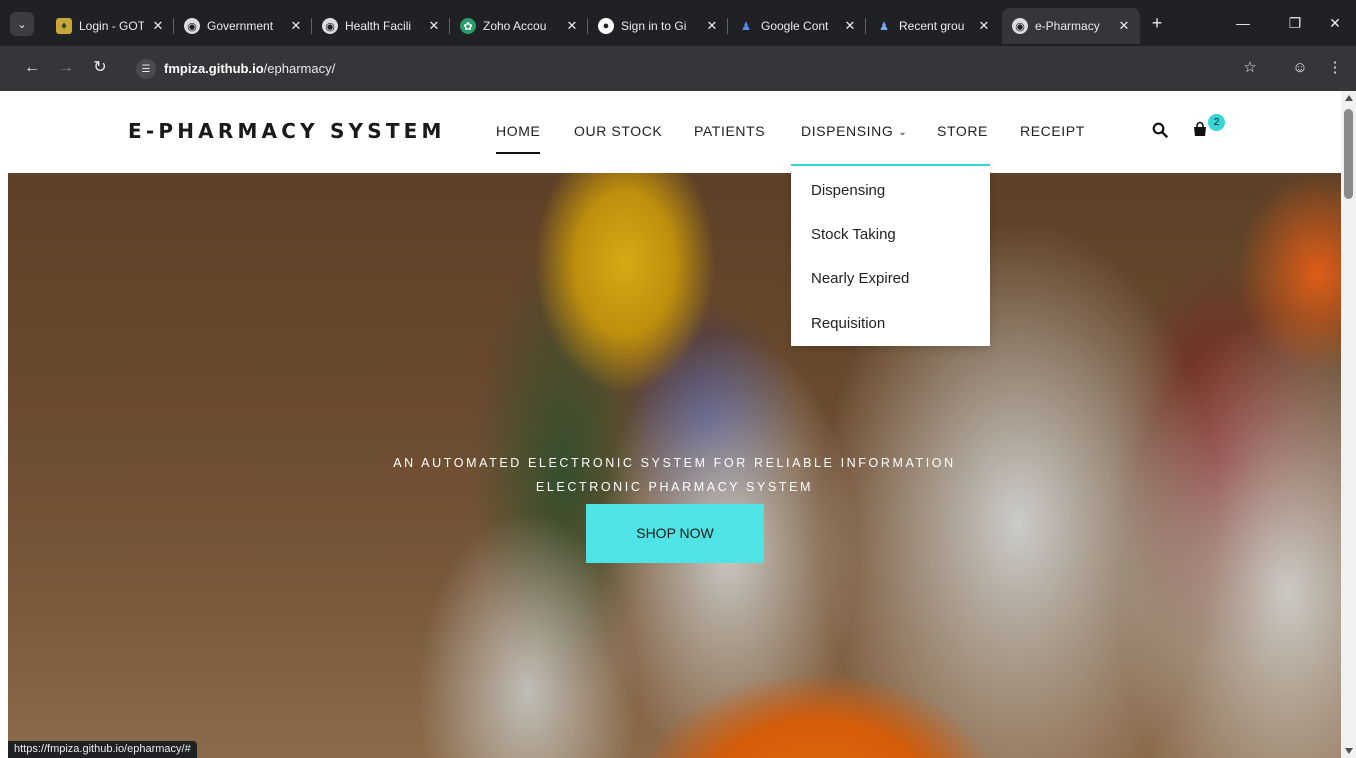 The image size is (1356, 758). I want to click on menu-kebab-icon: ⋮, so click(1335, 68).